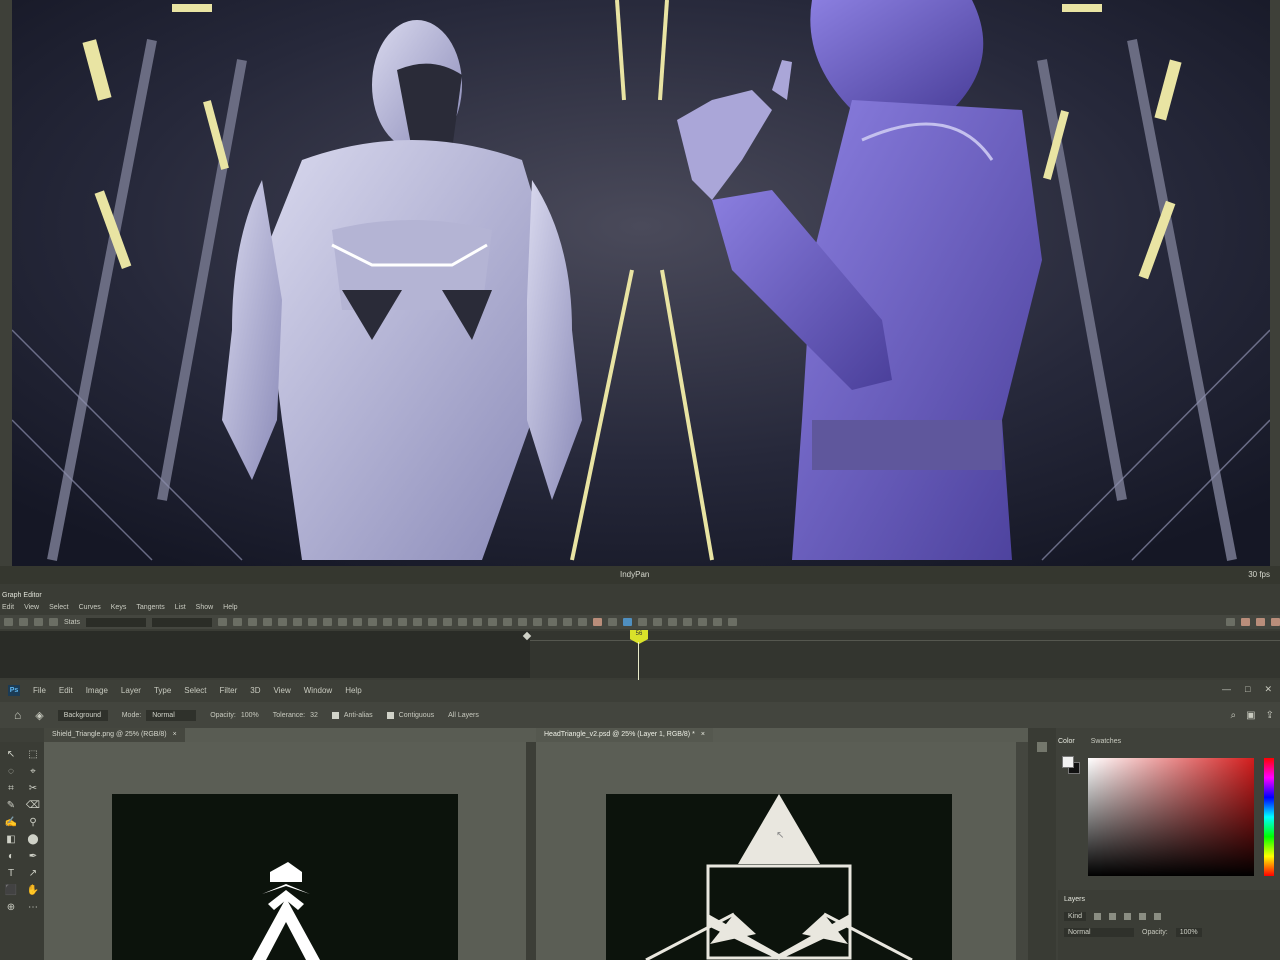  What do you see at coordinates (131, 690) in the screenshot?
I see `ps-menu-layer: Layer` at bounding box center [131, 690].